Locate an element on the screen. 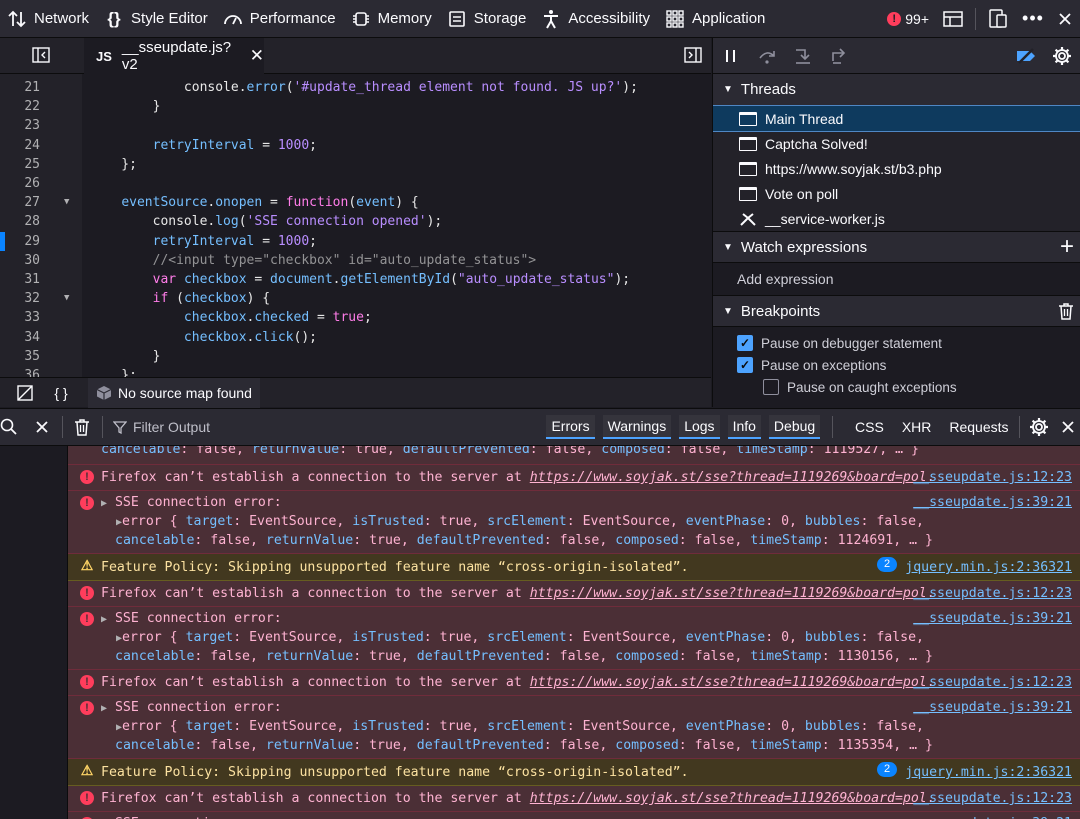 The width and height of the screenshot is (1080, 819). threads-header: ▼ Threads is located at coordinates (896, 90).